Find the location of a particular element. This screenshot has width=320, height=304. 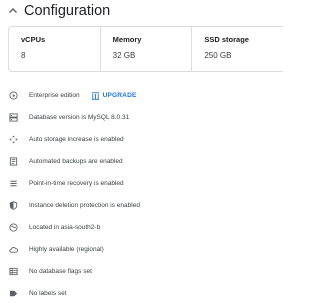

chevron-up-icon is located at coordinates (13, 11).